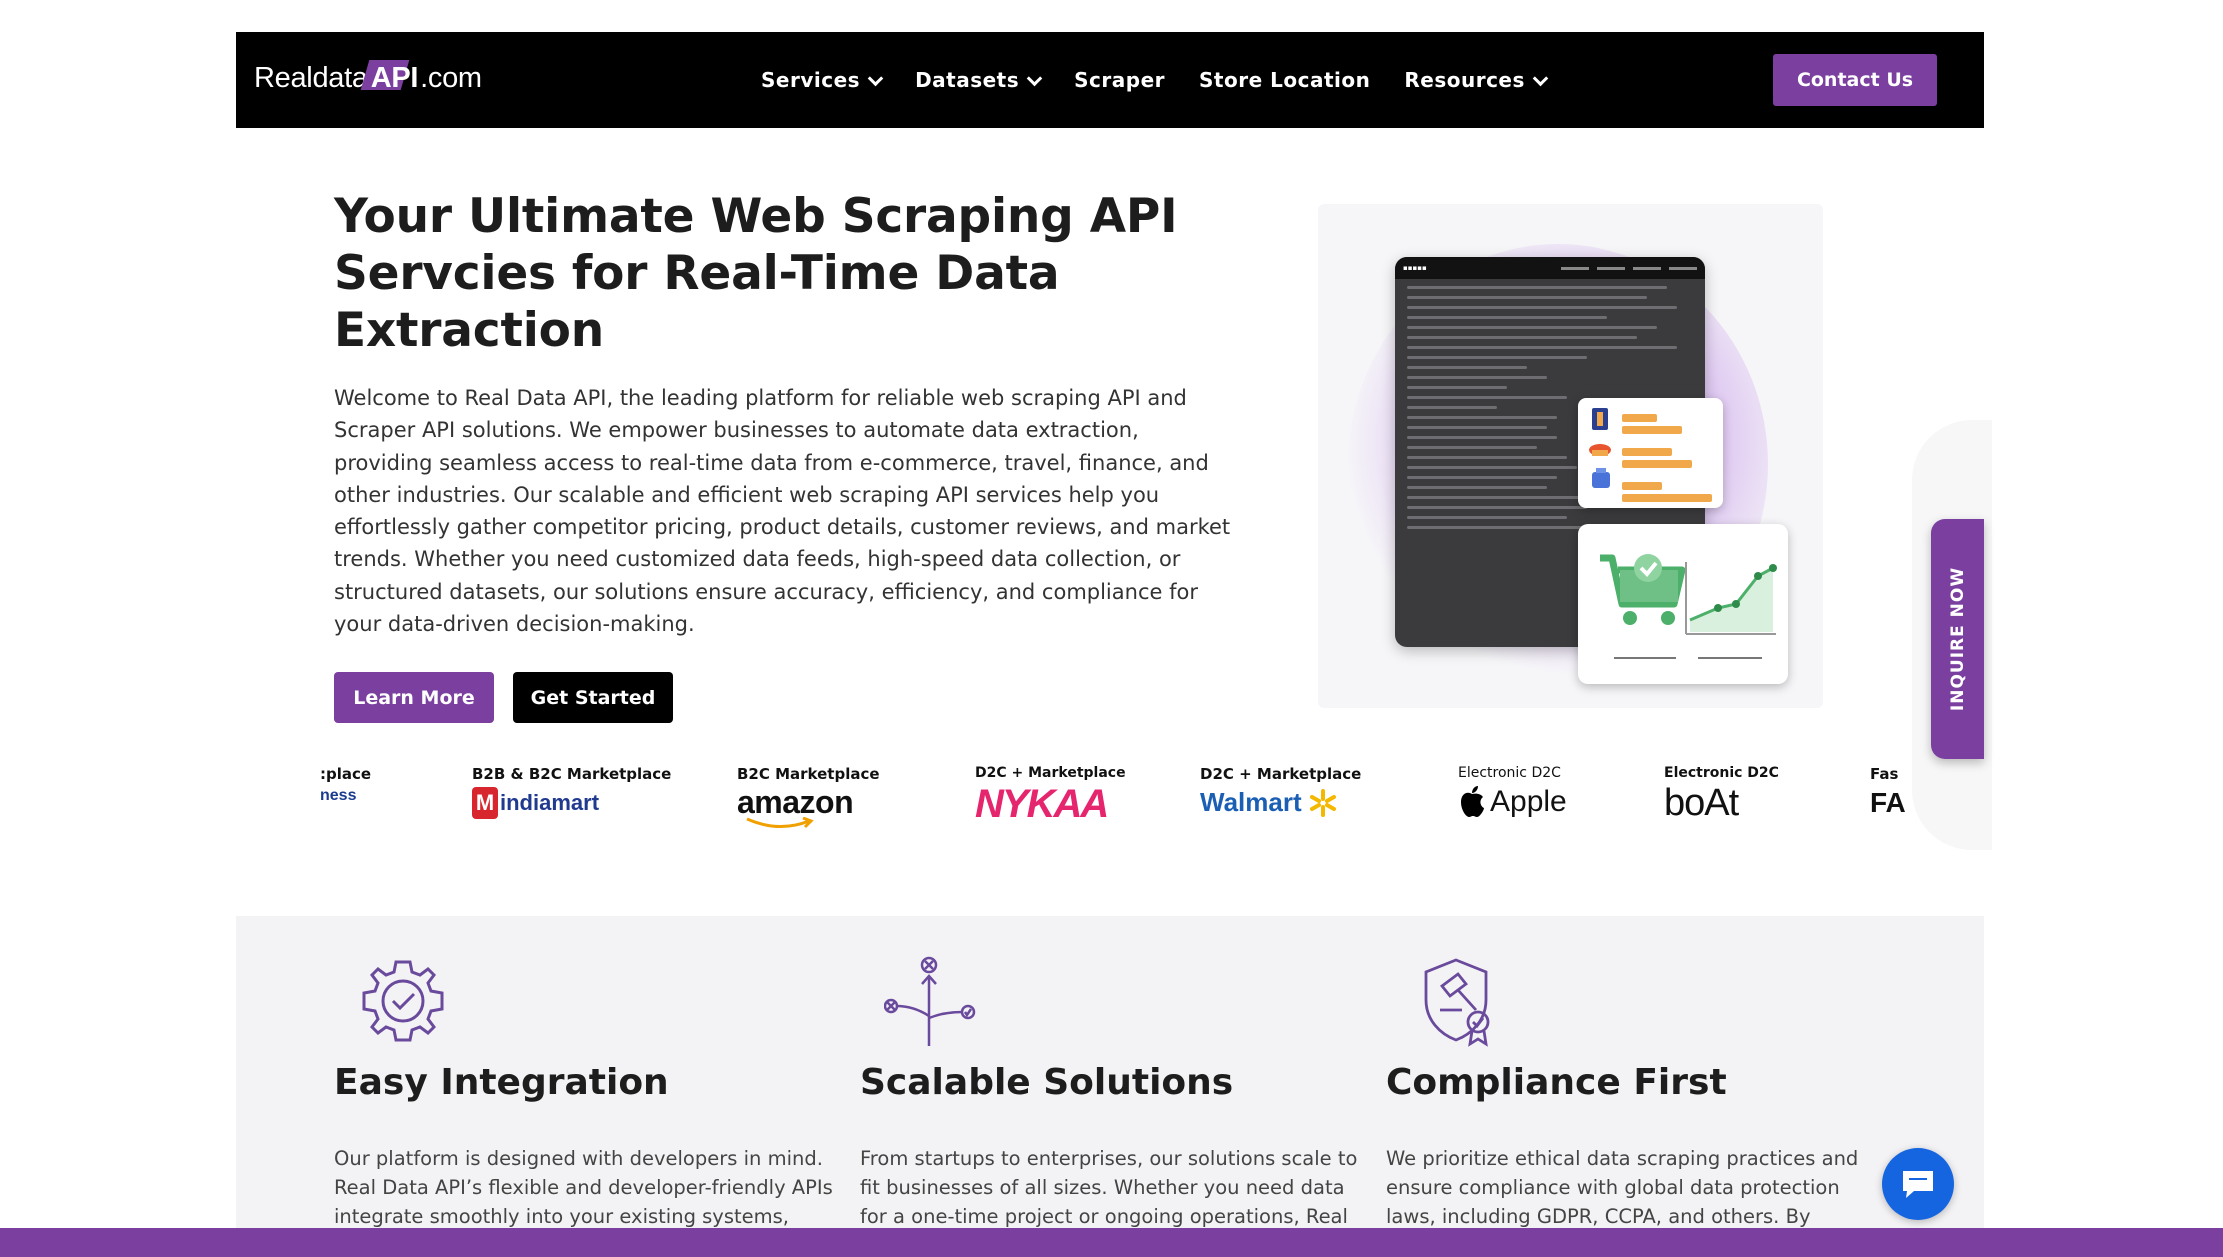 The image size is (2223, 1257). What do you see at coordinates (311, 78) in the screenshot?
I see `logo-prefix: Realdata` at bounding box center [311, 78].